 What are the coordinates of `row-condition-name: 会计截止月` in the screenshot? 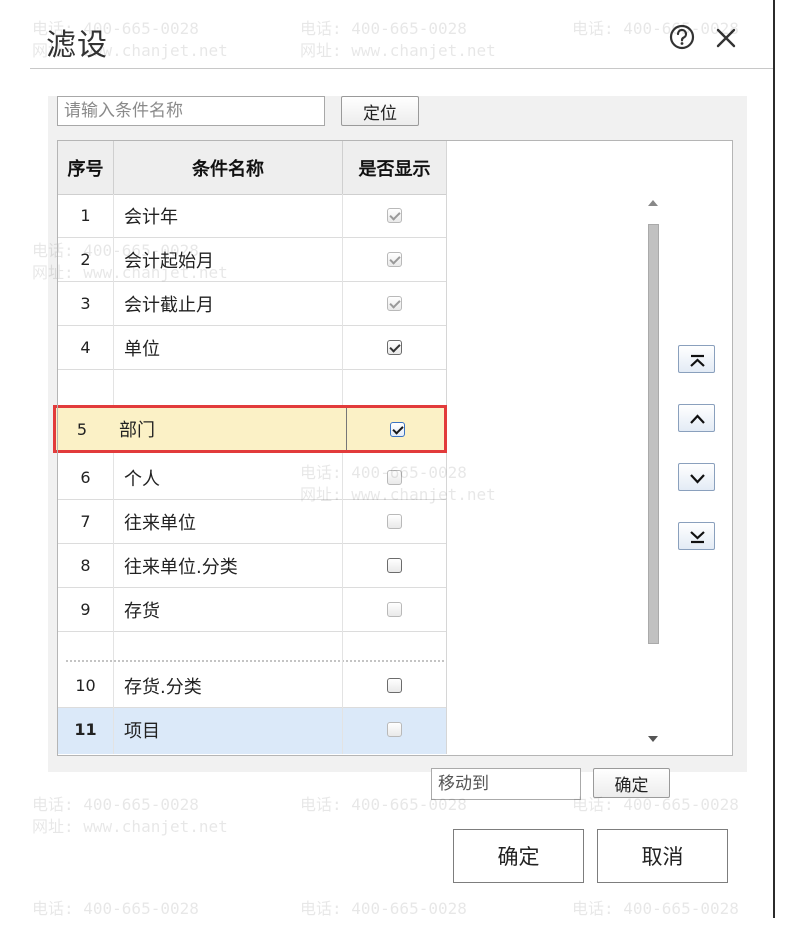 It's located at (169, 305).